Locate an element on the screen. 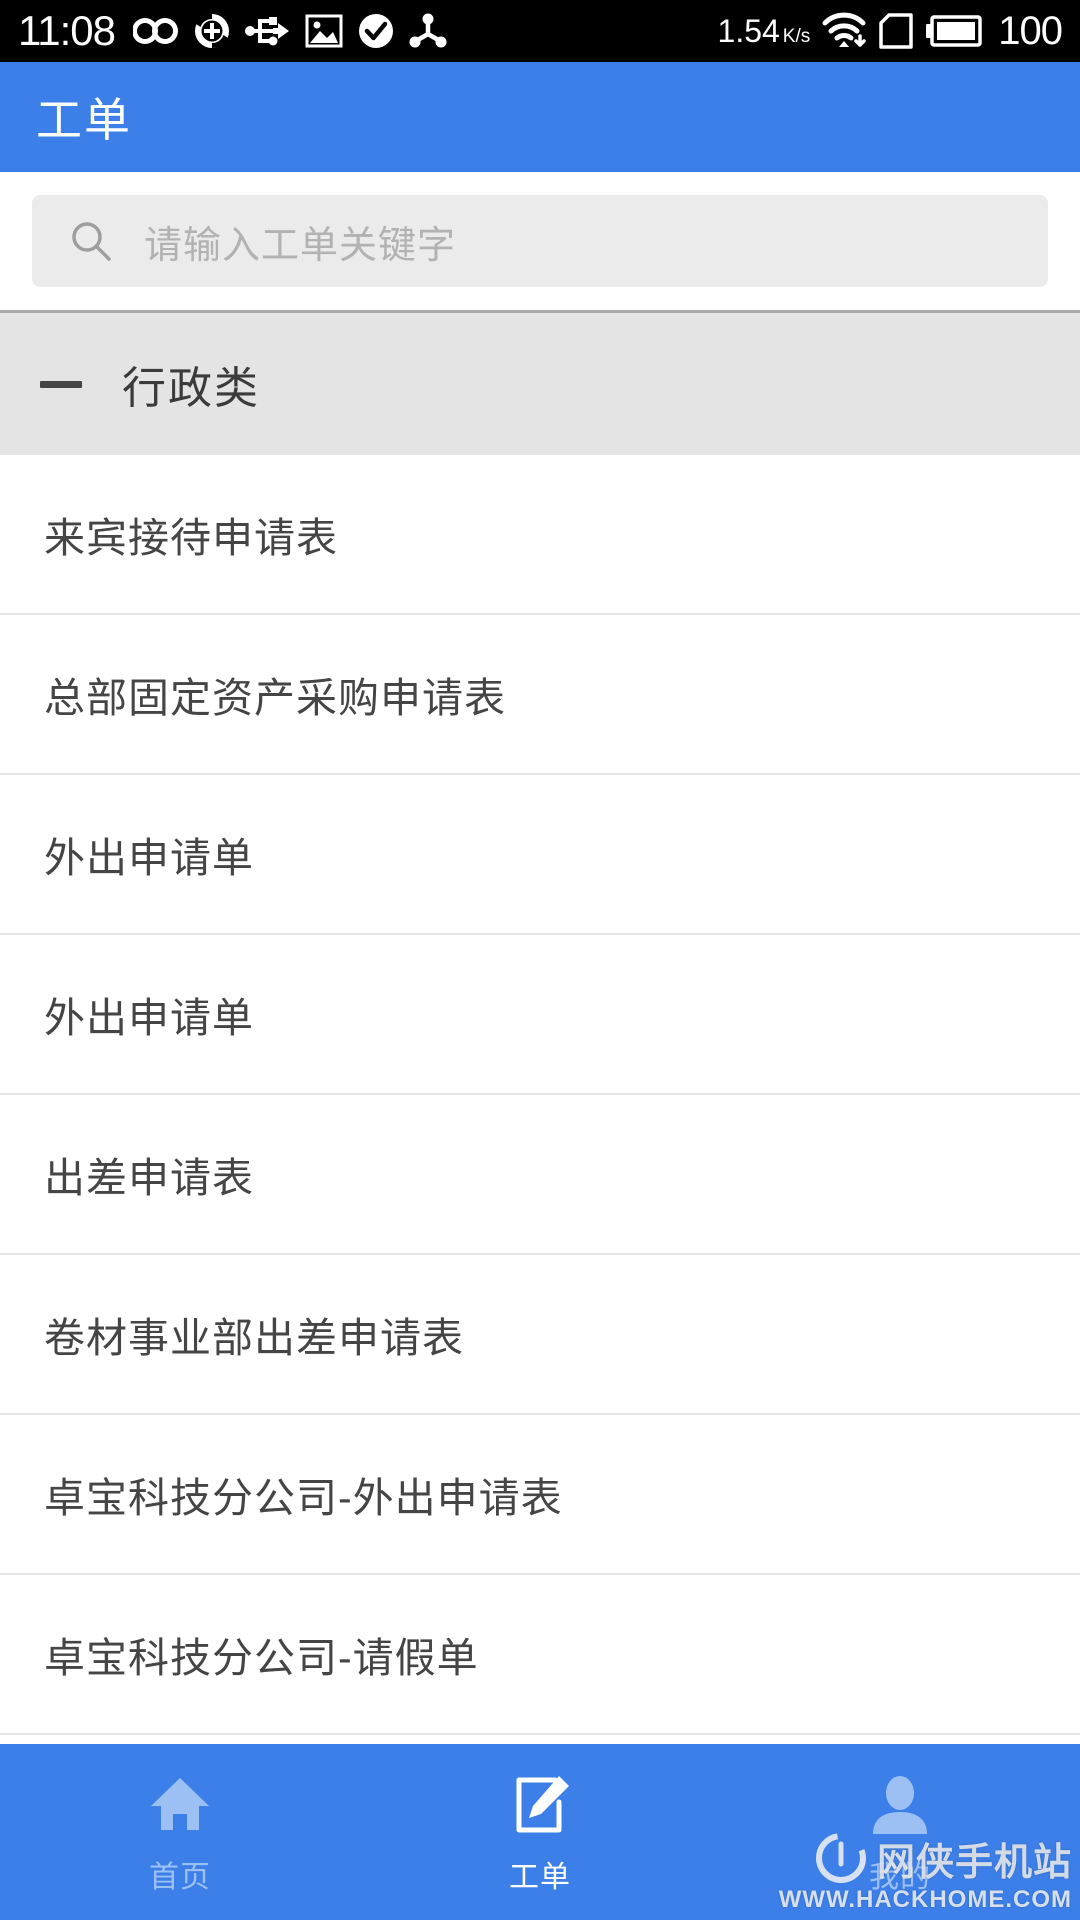 This screenshot has width=1080, height=1920. list-item: 总部固定资产采购申请表 is located at coordinates (540, 695).